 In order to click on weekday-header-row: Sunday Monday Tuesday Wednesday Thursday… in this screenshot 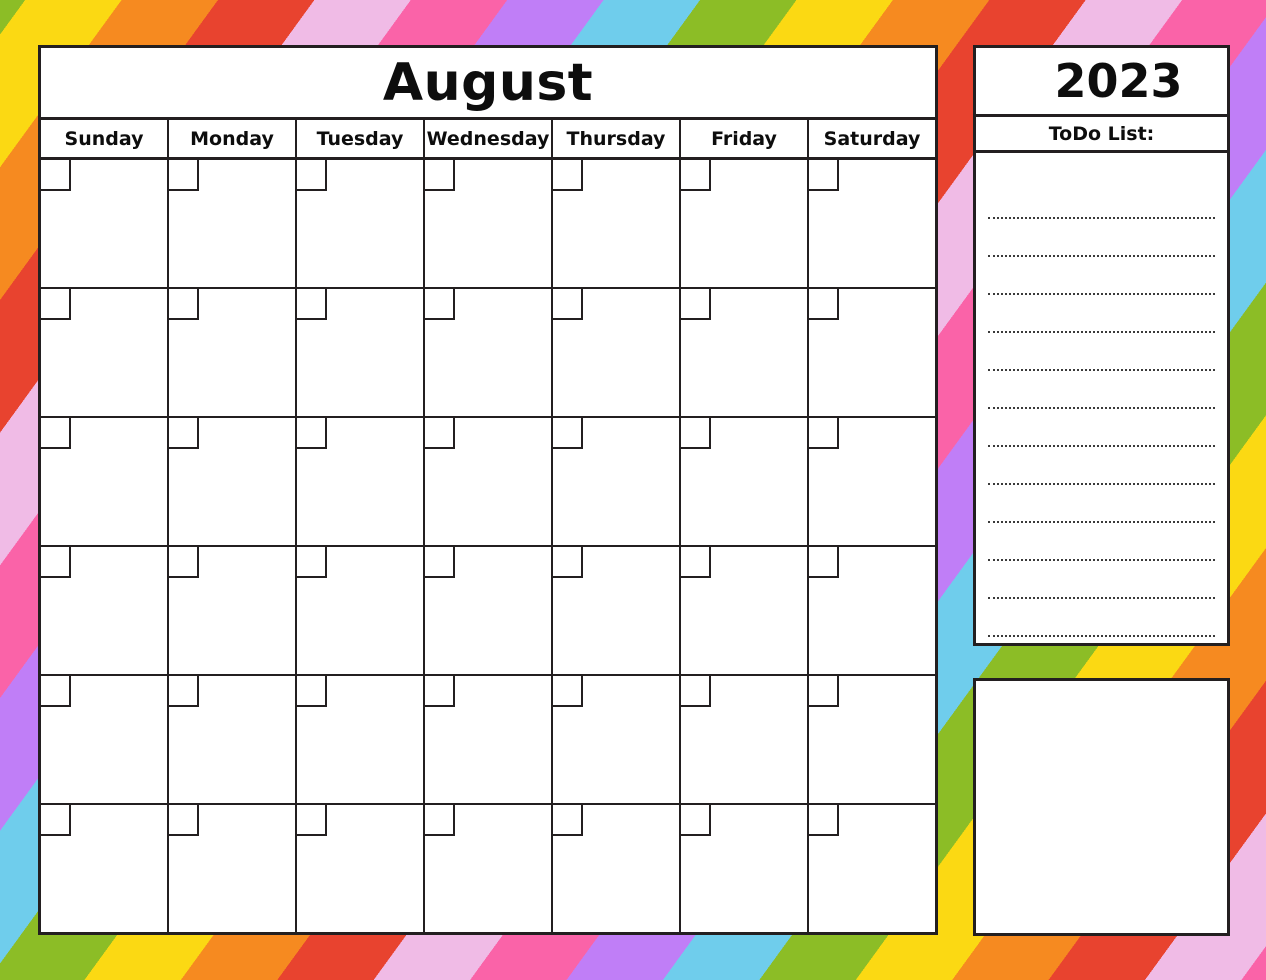, I will do `click(488, 140)`.